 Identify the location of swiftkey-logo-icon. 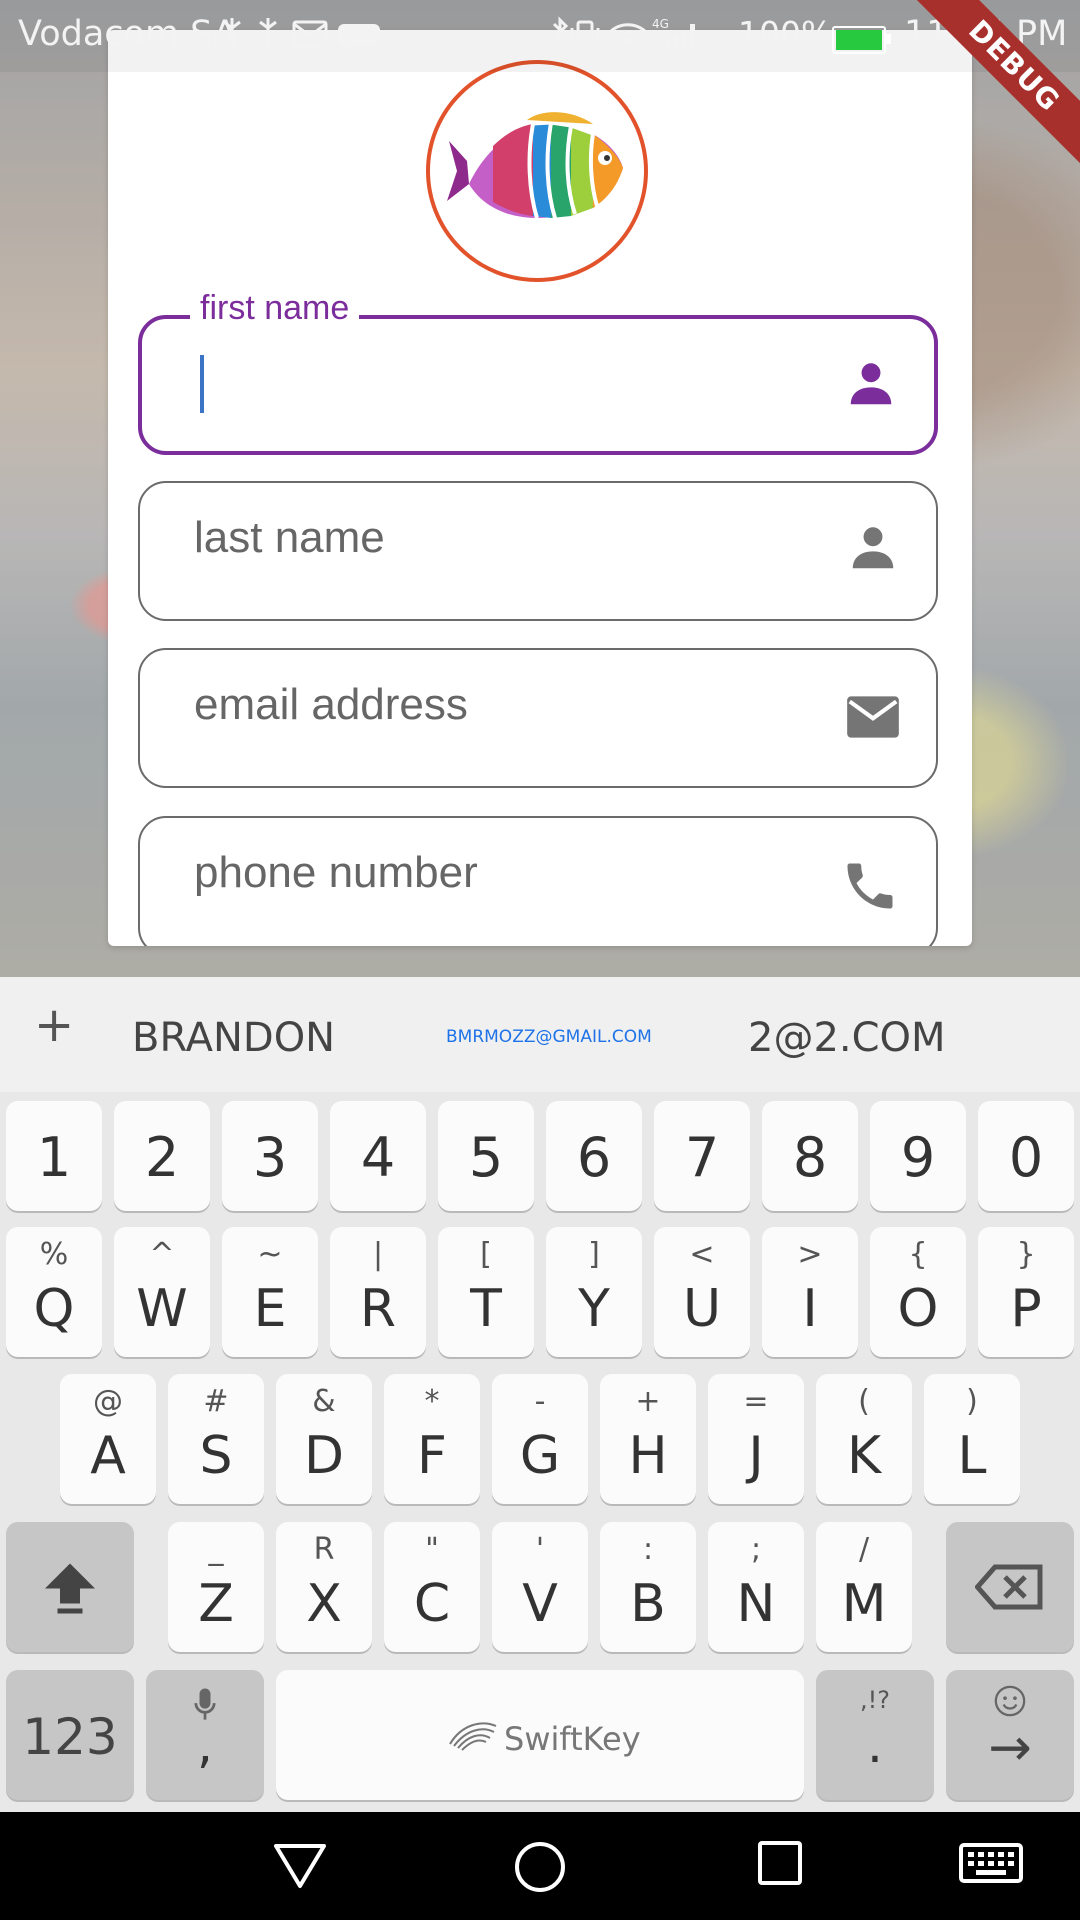
(473, 1736).